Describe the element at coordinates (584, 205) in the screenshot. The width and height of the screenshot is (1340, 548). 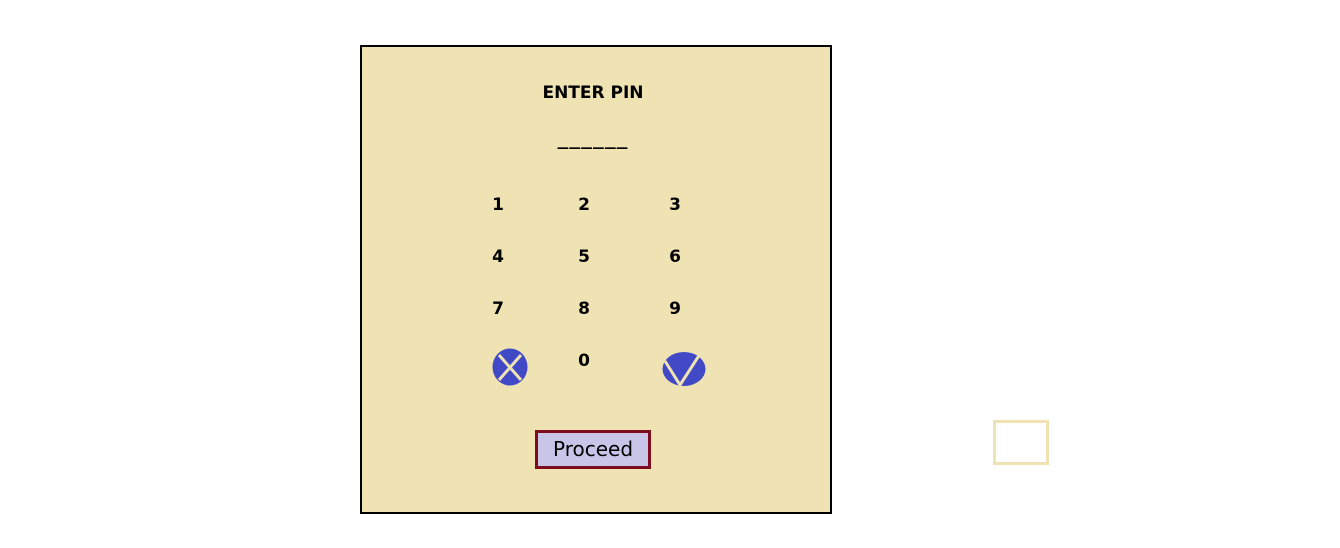
I see `key-2: 2` at that location.